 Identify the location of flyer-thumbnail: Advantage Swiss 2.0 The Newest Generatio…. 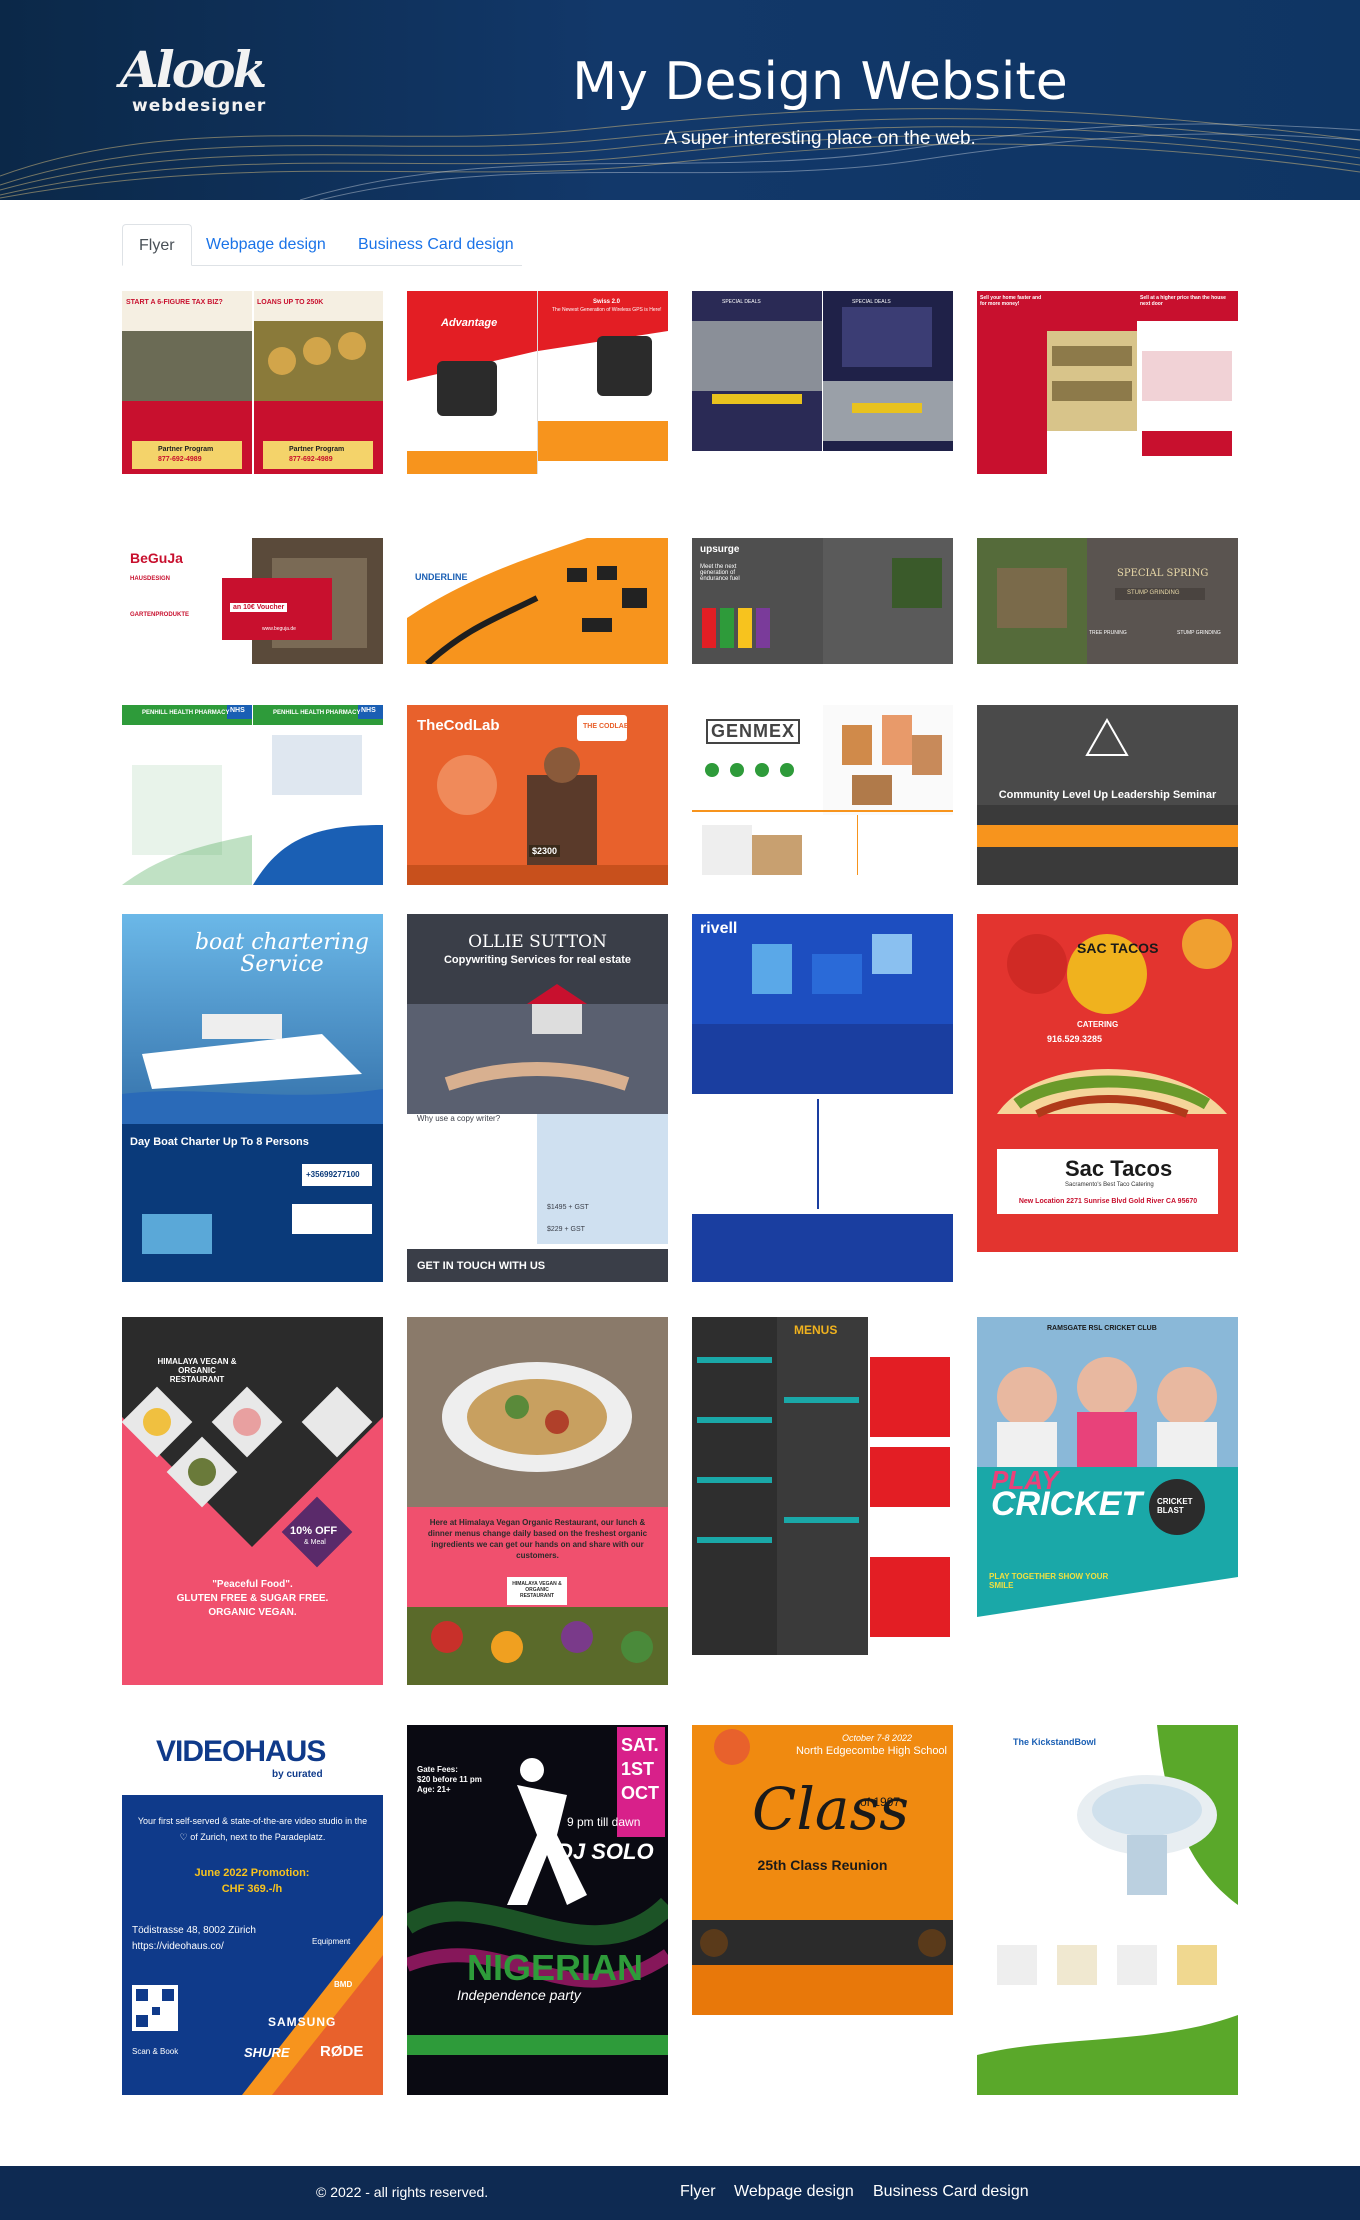
(537, 382).